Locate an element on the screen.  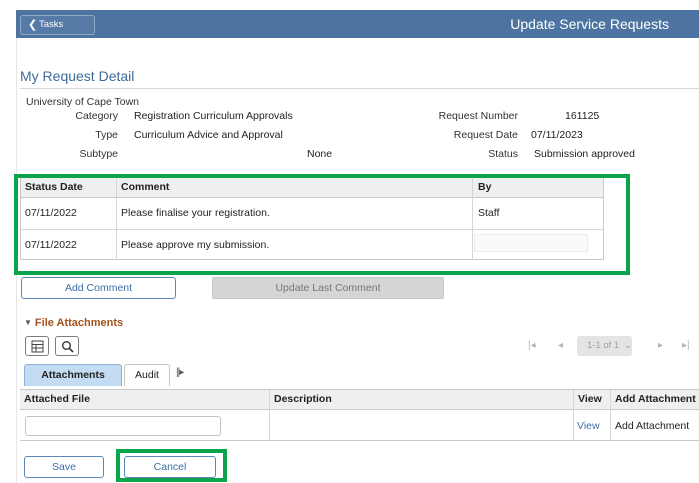
section-title: My Request Detail is located at coordinates (77, 76).